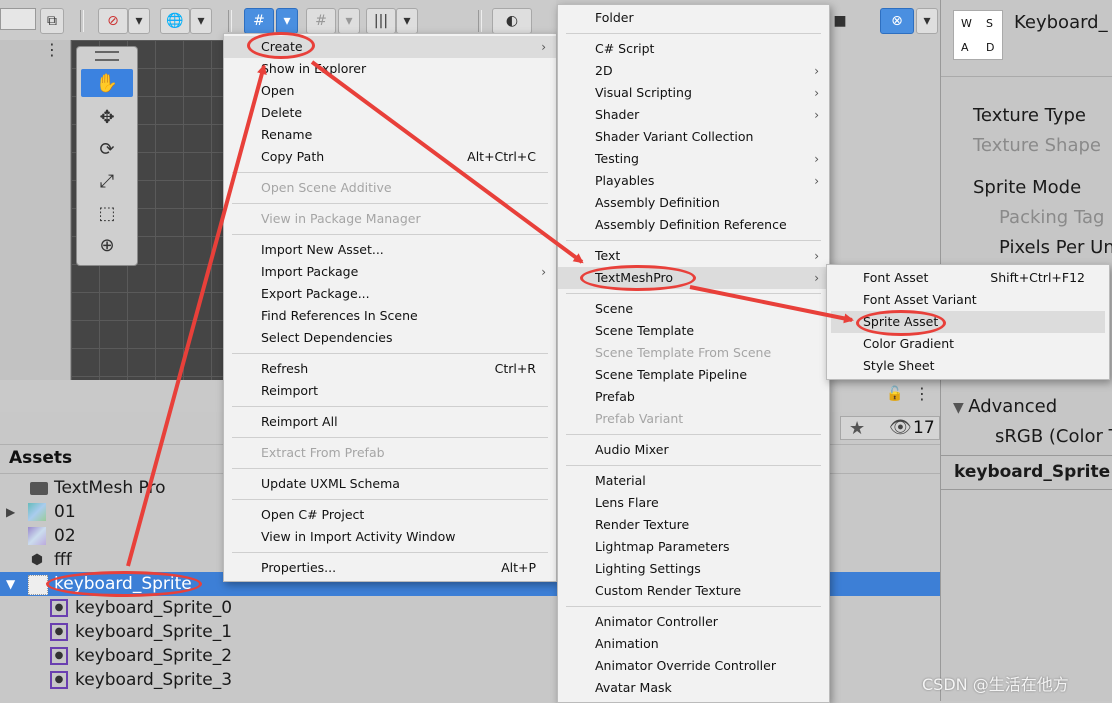  What do you see at coordinates (638, 278) in the screenshot?
I see `highlight-ellipse-textmeshpro` at bounding box center [638, 278].